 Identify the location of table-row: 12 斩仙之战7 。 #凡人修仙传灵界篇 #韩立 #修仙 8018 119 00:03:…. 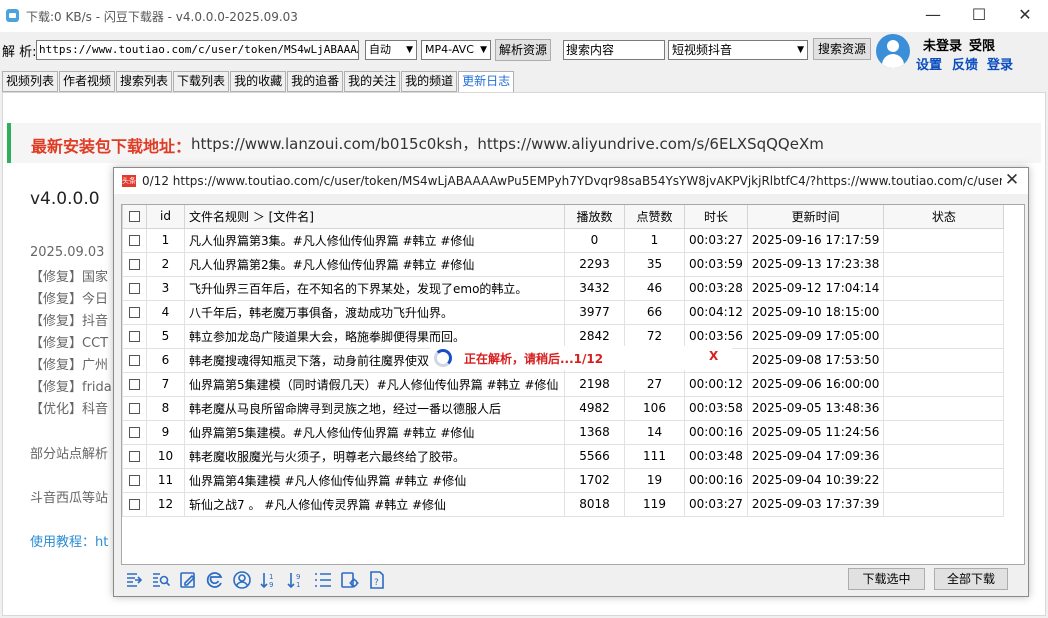
(563, 504).